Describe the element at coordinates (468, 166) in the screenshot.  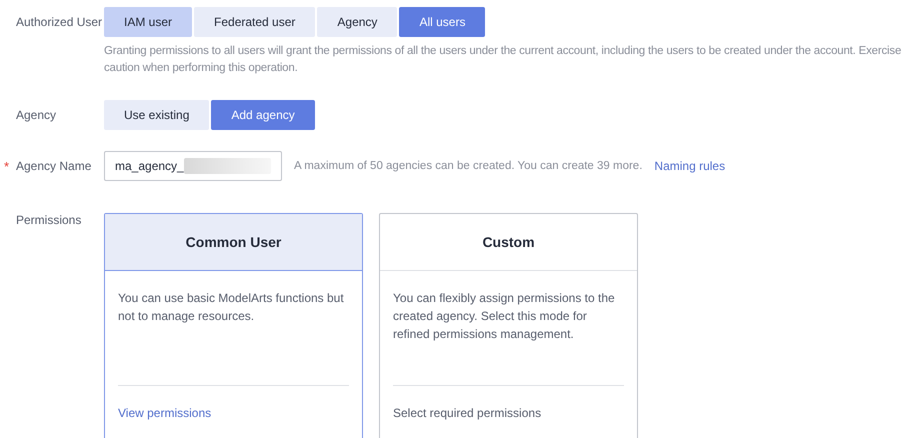
I see `limit-hint: A maximum of 50 agencies can be created. You can create 39 more.` at that location.